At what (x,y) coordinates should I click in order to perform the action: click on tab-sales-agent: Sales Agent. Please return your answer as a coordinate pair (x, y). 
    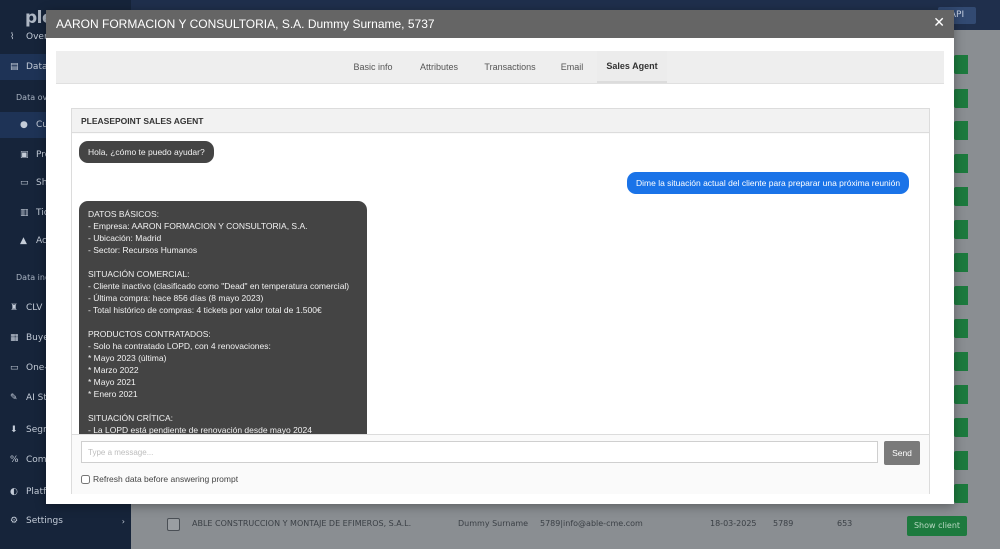
    Looking at the image, I should click on (632, 67).